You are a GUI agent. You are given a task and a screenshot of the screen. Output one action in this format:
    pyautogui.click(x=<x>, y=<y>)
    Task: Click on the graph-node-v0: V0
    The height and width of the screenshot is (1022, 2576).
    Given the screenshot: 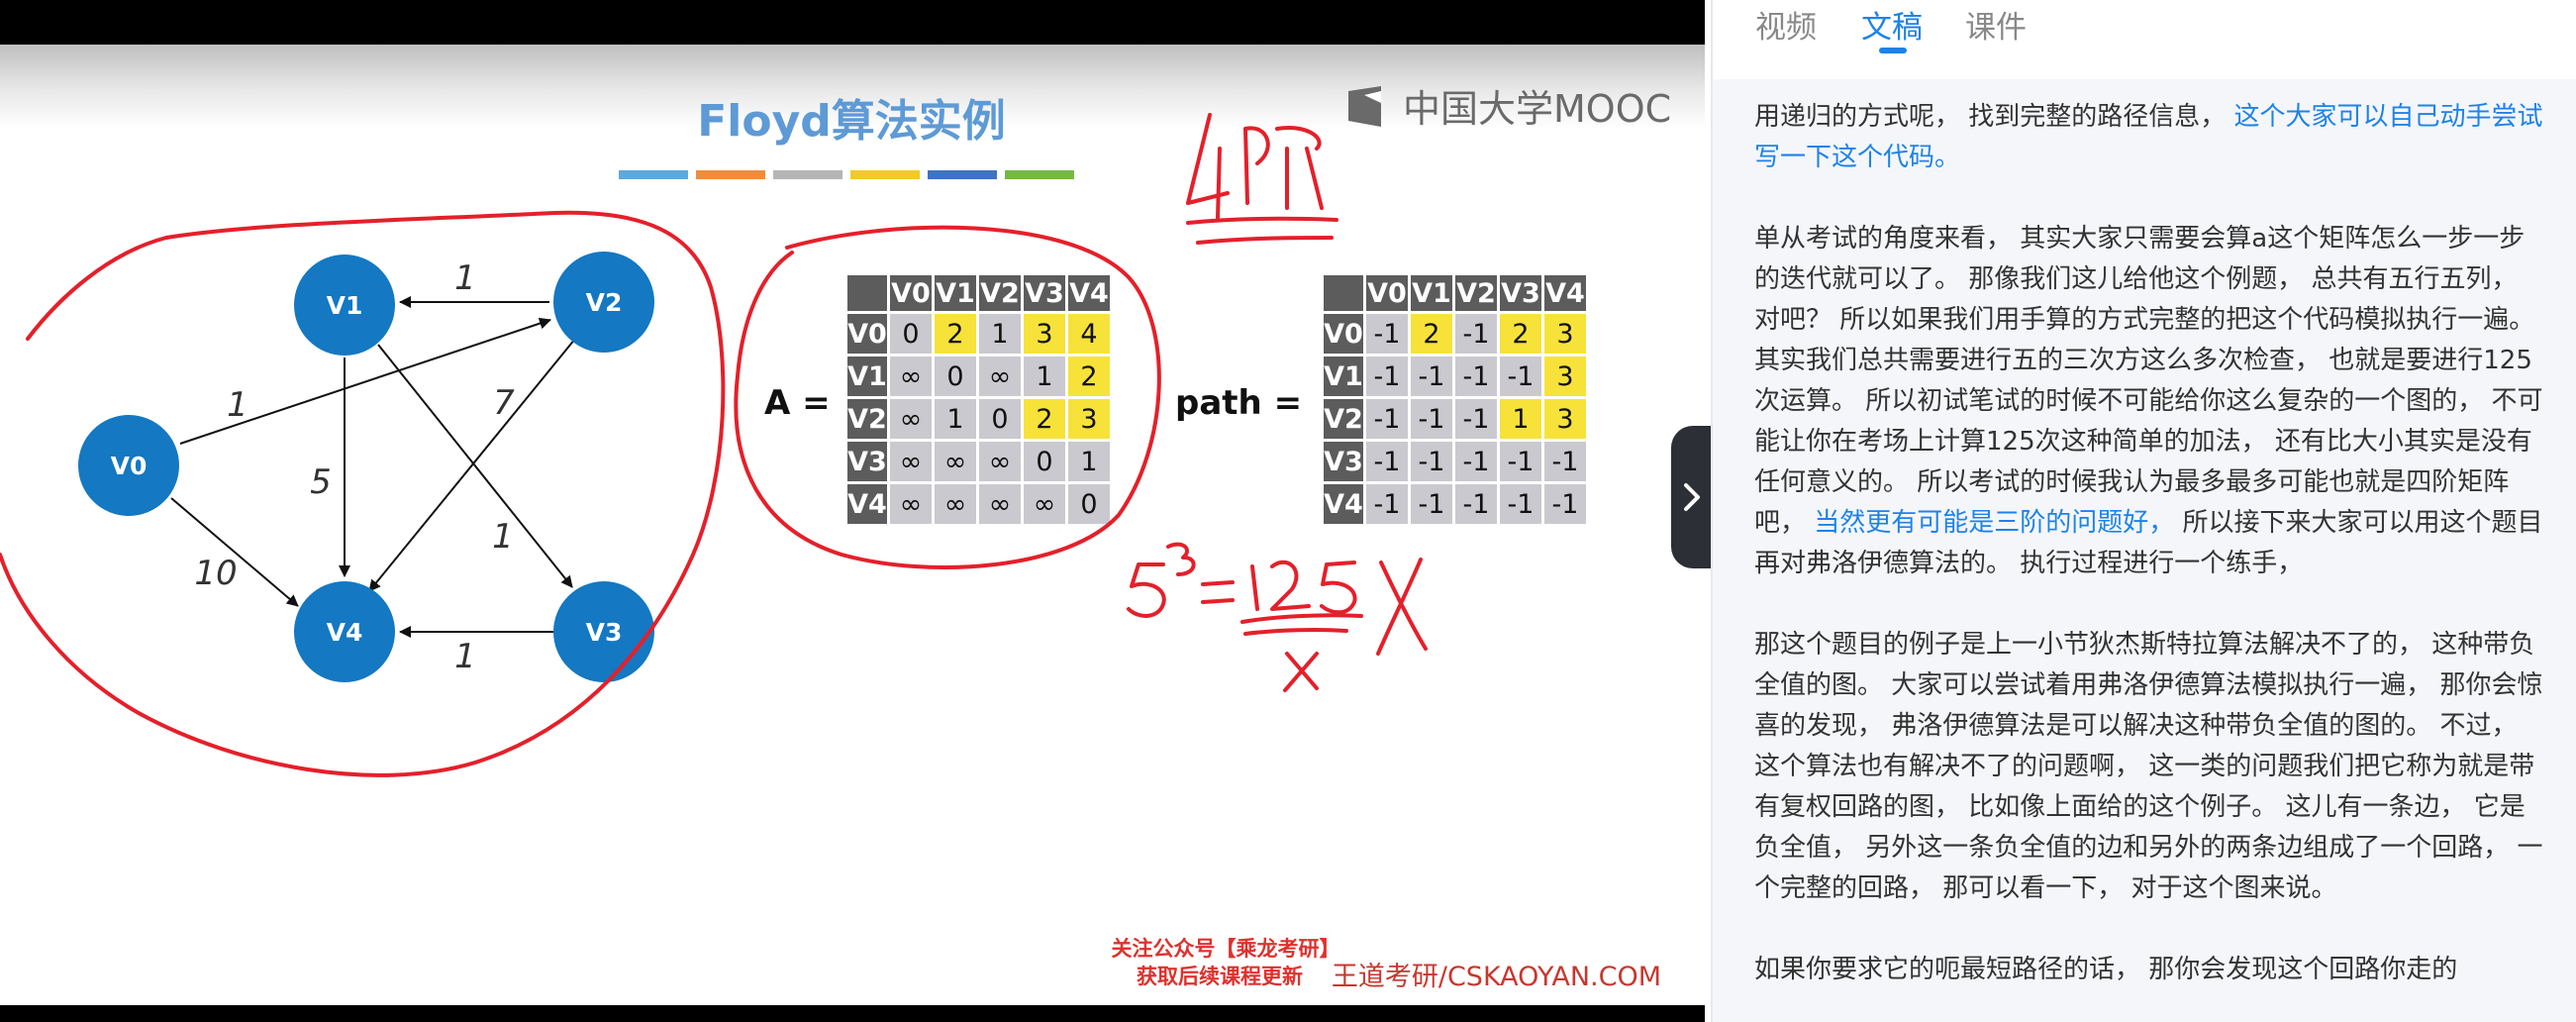 What is the action you would take?
    pyautogui.click(x=129, y=465)
    